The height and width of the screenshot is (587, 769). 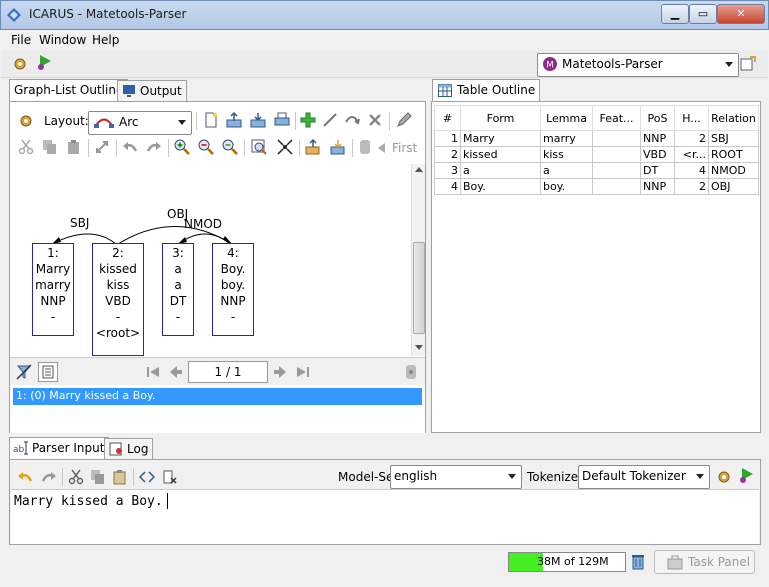 I want to click on add-edge-icon, so click(x=330, y=120).